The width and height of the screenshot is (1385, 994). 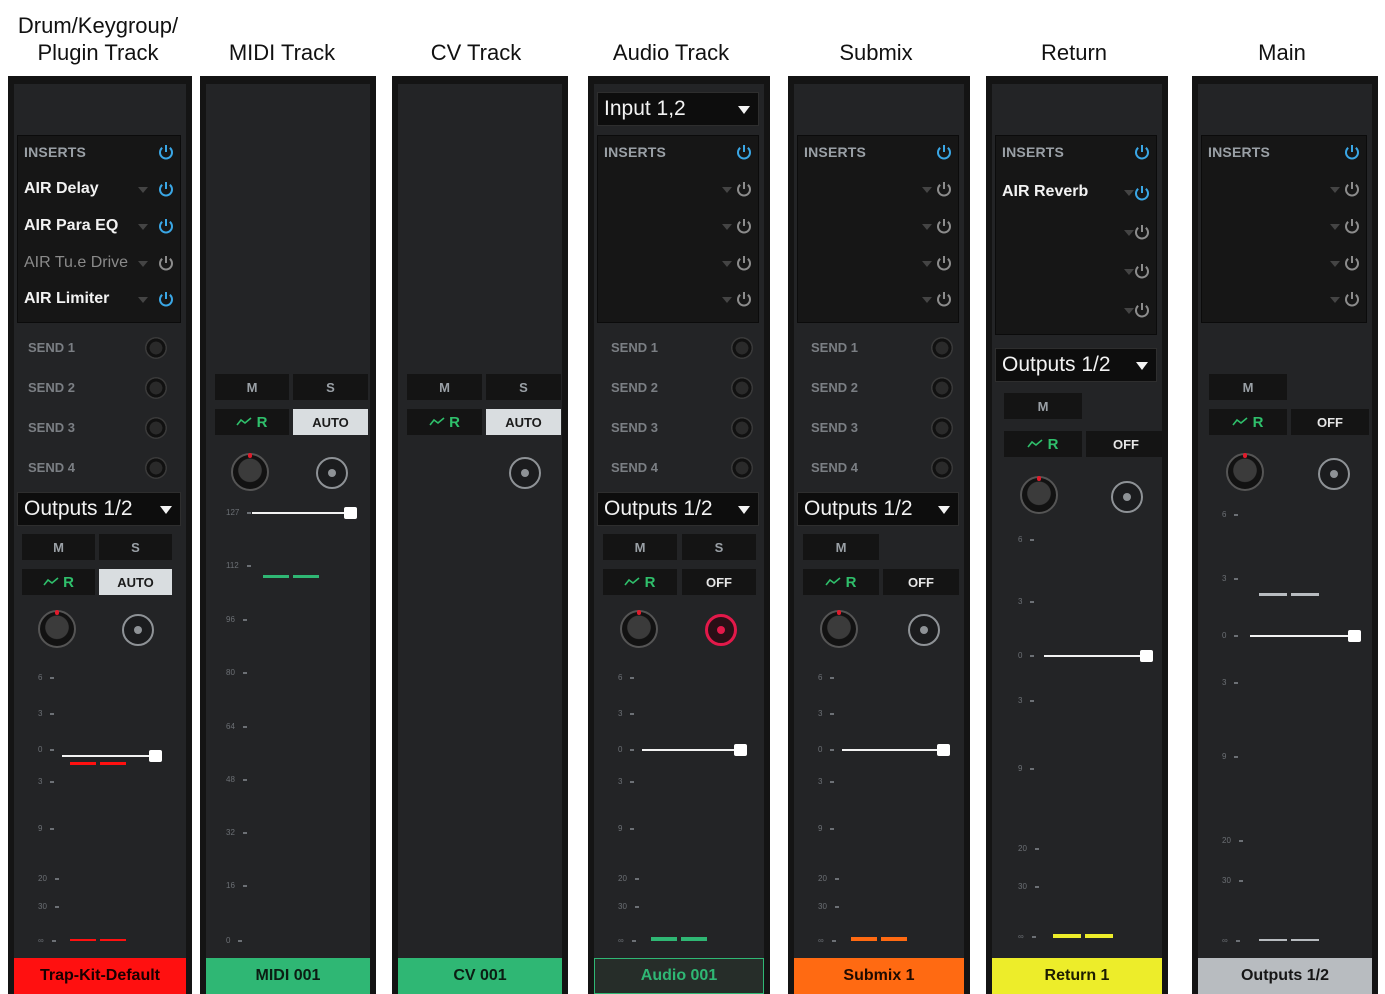 What do you see at coordinates (1285, 976) in the screenshot?
I see `track-name-label: Outputs 1/2` at bounding box center [1285, 976].